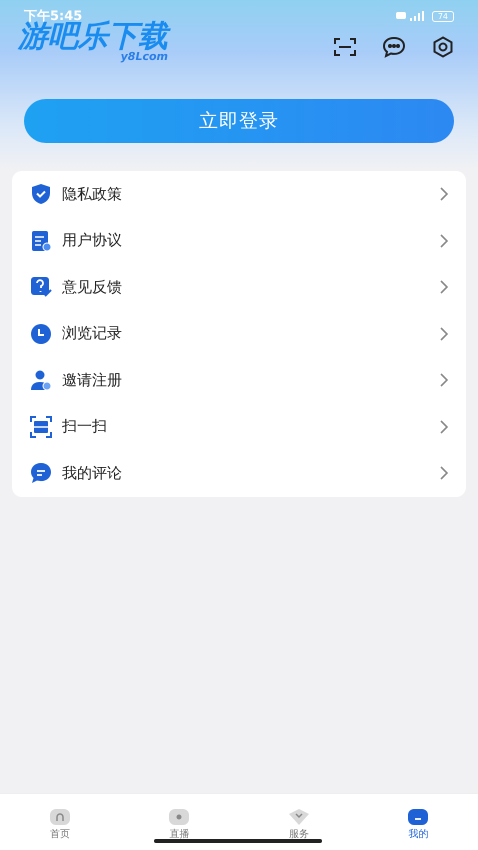 The width and height of the screenshot is (478, 850). I want to click on settings-icon, so click(443, 47).